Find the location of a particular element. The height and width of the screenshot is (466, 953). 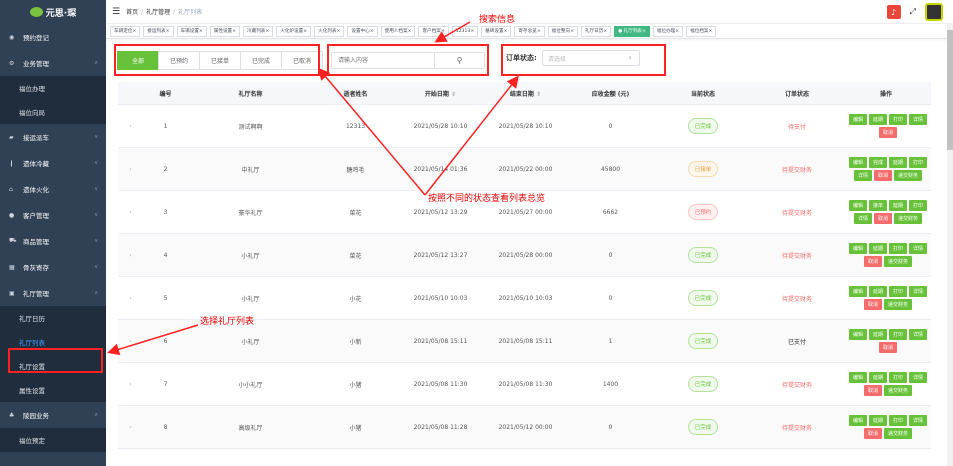

sidebar-item-hall: ▣ 礼厅管理 ∧ is located at coordinates (53, 293).